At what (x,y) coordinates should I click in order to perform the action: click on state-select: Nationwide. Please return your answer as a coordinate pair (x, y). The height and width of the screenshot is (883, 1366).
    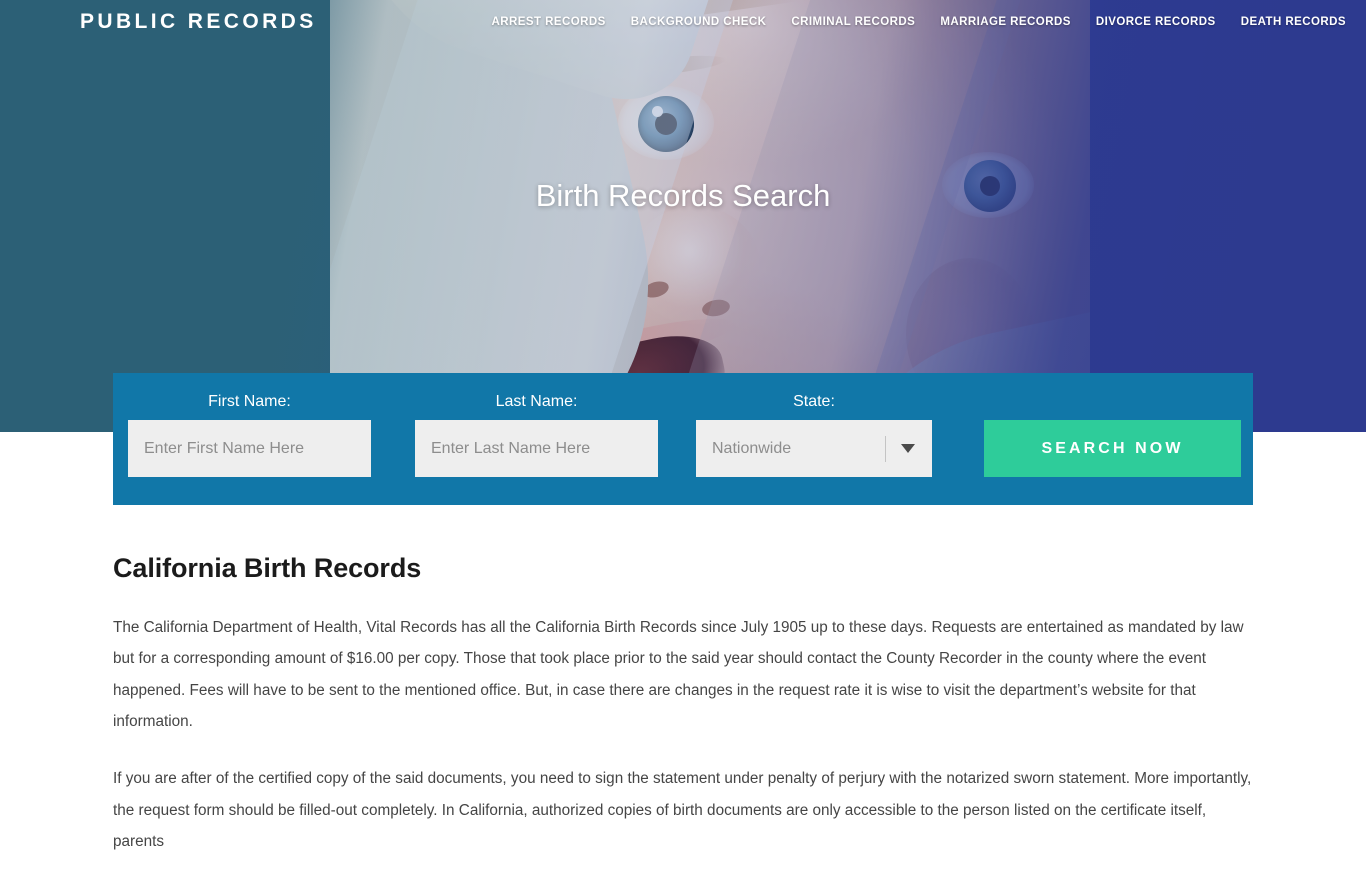
    Looking at the image, I should click on (814, 448).